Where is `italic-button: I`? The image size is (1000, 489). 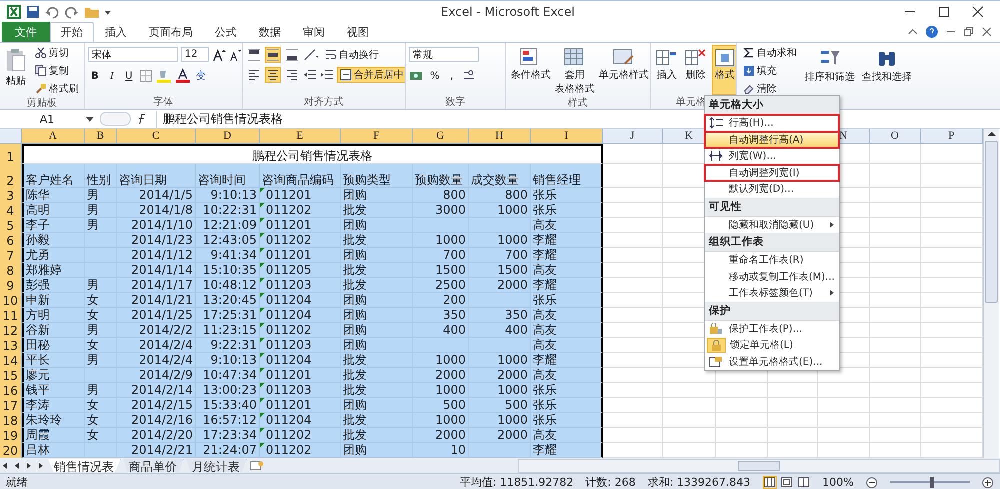
italic-button: I is located at coordinates (112, 76).